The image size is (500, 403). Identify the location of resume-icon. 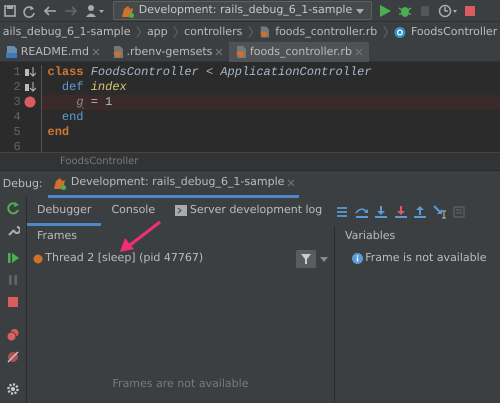
(13, 257).